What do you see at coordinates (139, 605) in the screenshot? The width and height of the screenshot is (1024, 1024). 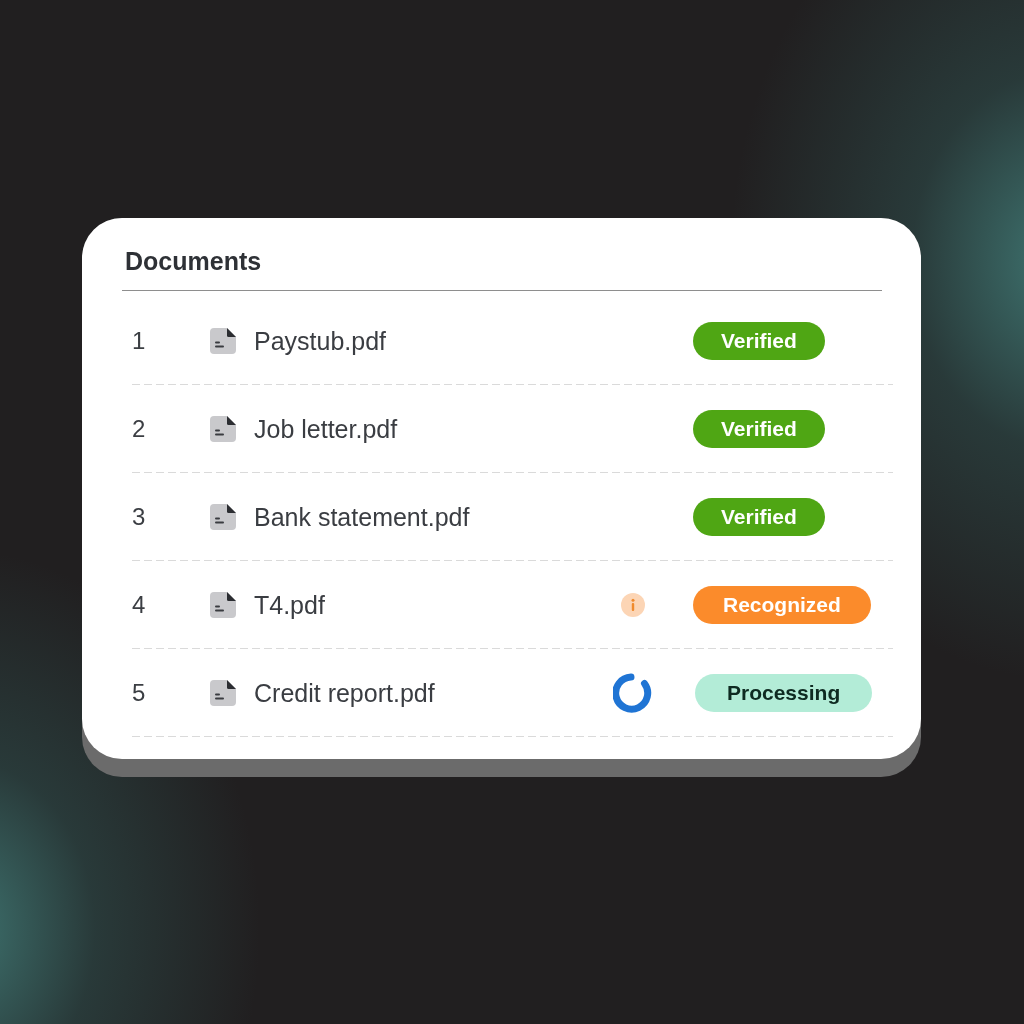 I see `row-number: 4` at bounding box center [139, 605].